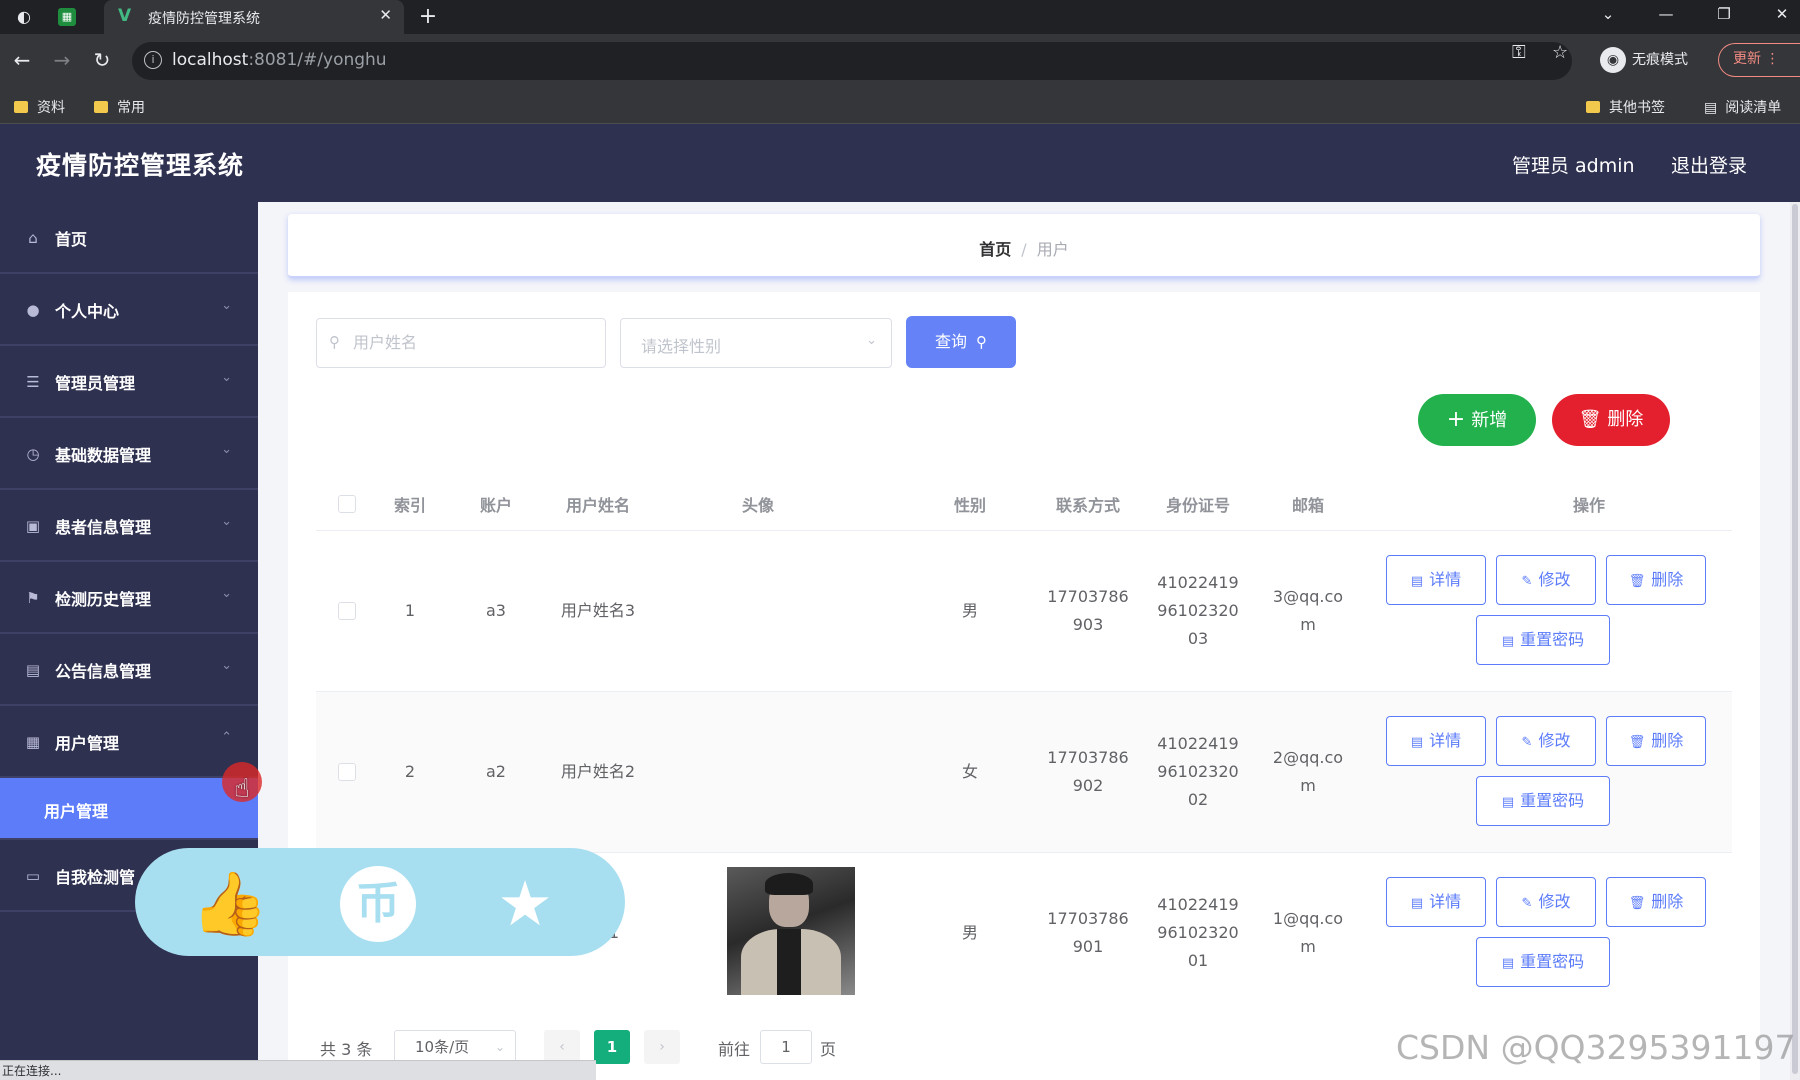 The image size is (1800, 1080). I want to click on star-icon: ★, so click(525, 904).